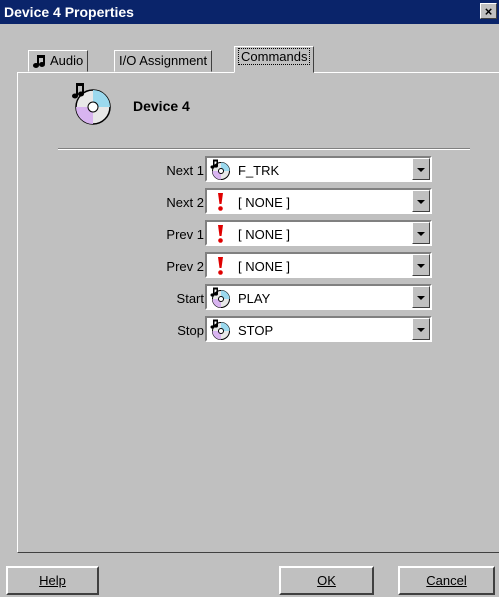 The width and height of the screenshot is (499, 597). What do you see at coordinates (318, 297) in the screenshot?
I see `command-select: PLAY` at bounding box center [318, 297].